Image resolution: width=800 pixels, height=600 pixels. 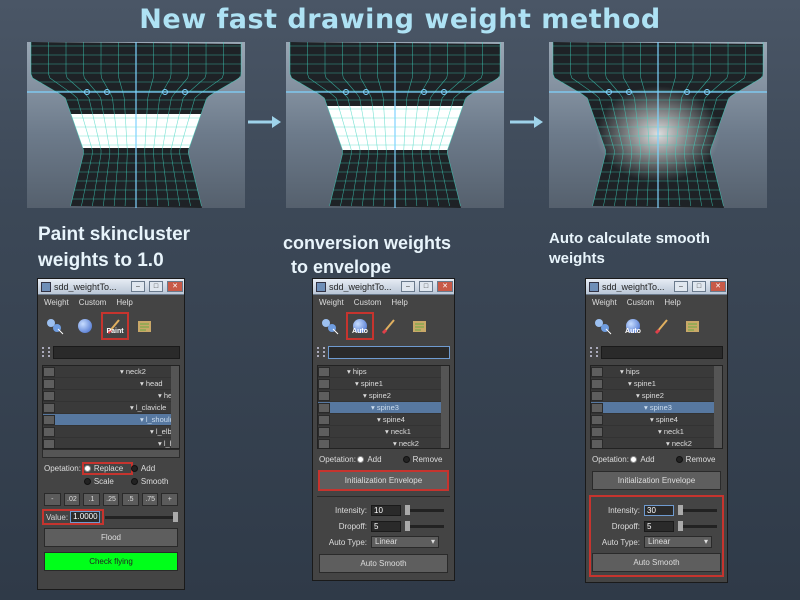 I want to click on preset-button: .5, so click(x=130, y=499).